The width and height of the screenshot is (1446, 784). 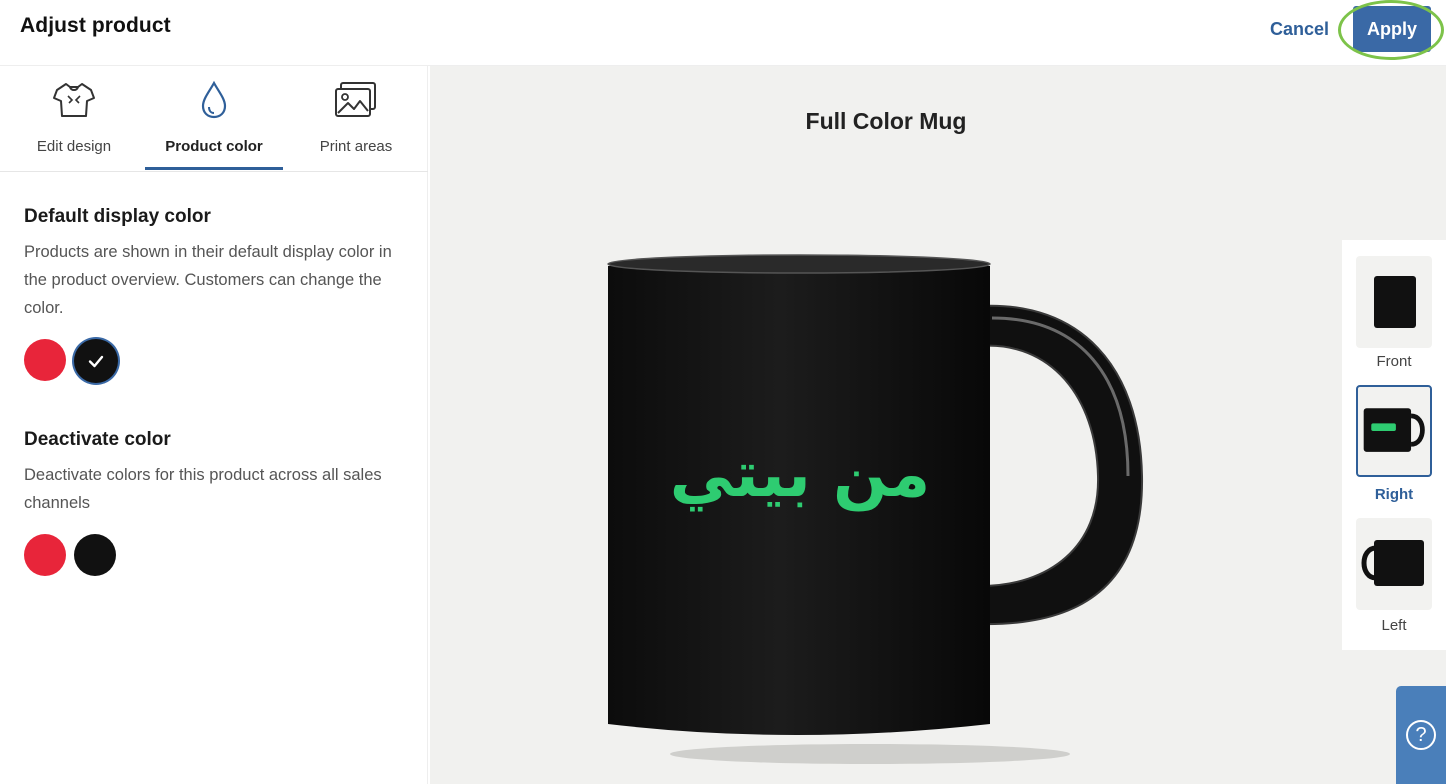 I want to click on deactivate-color-swatches, so click(x=70, y=555).